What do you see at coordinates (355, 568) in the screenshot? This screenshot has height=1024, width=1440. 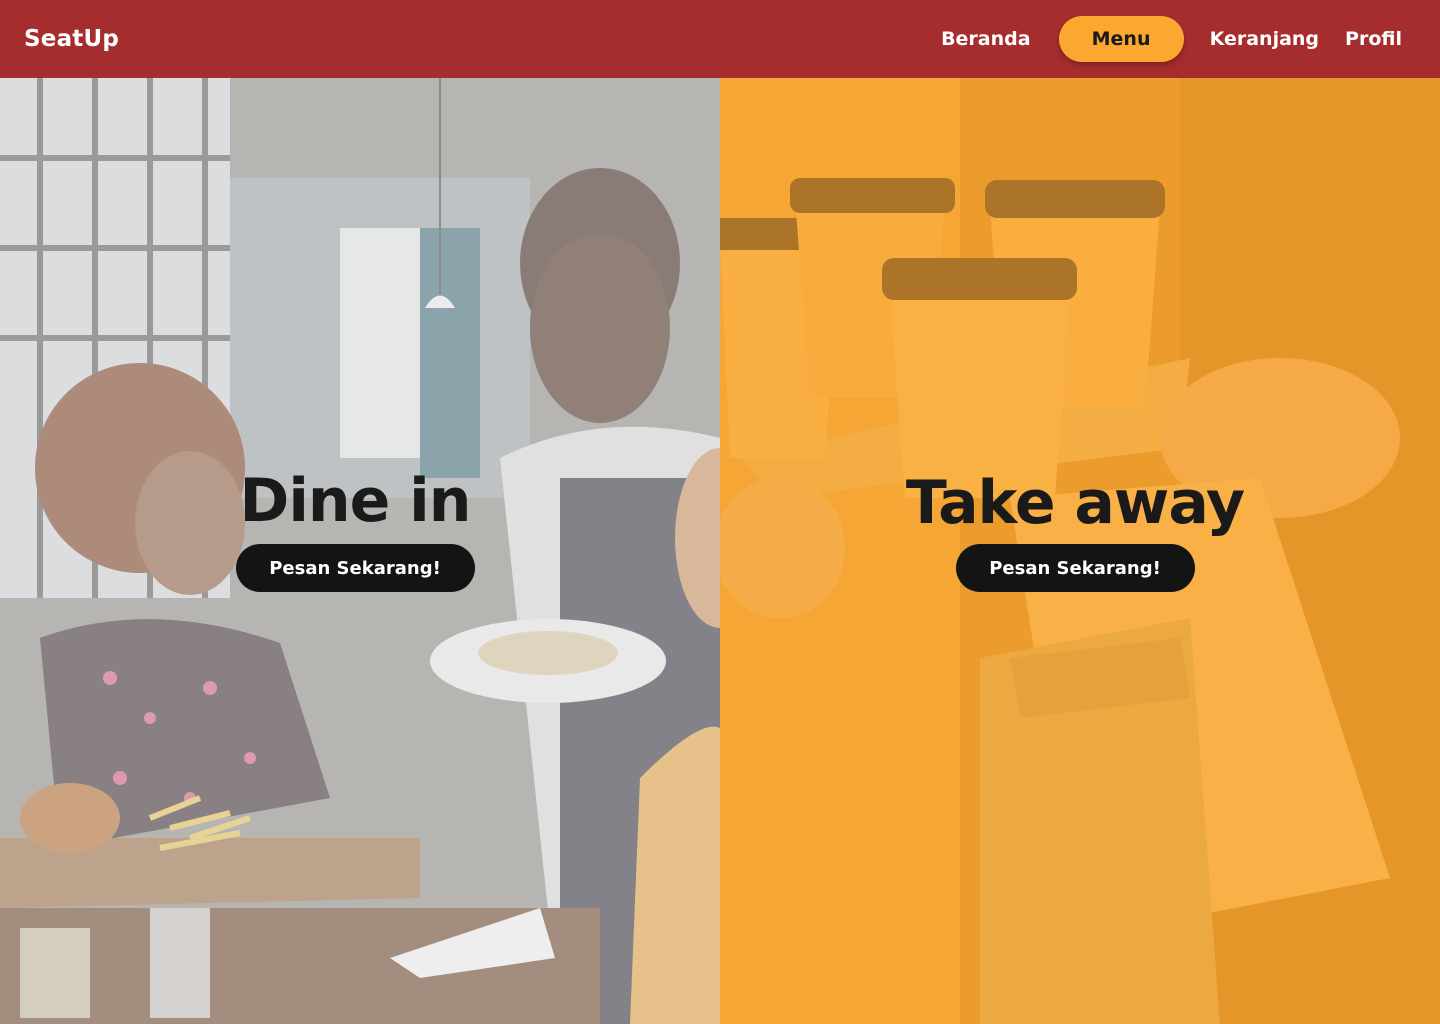 I see `dine-in-order-button: Pesan Sekarang!` at bounding box center [355, 568].